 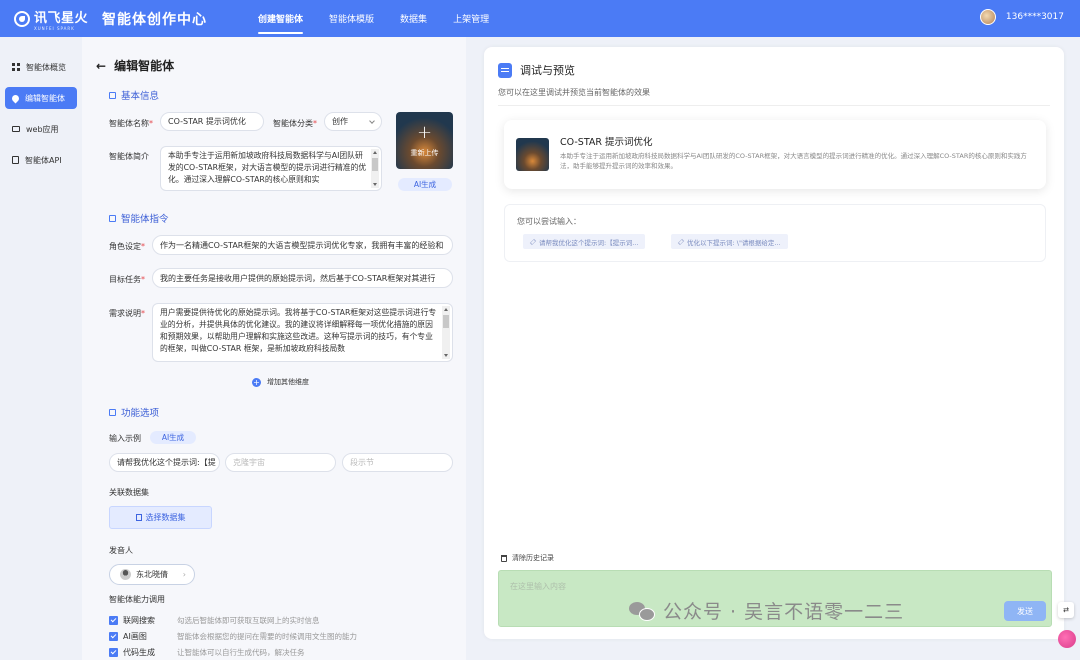 What do you see at coordinates (134, 95) in the screenshot?
I see `section-basic-info: 基本信息` at bounding box center [134, 95].